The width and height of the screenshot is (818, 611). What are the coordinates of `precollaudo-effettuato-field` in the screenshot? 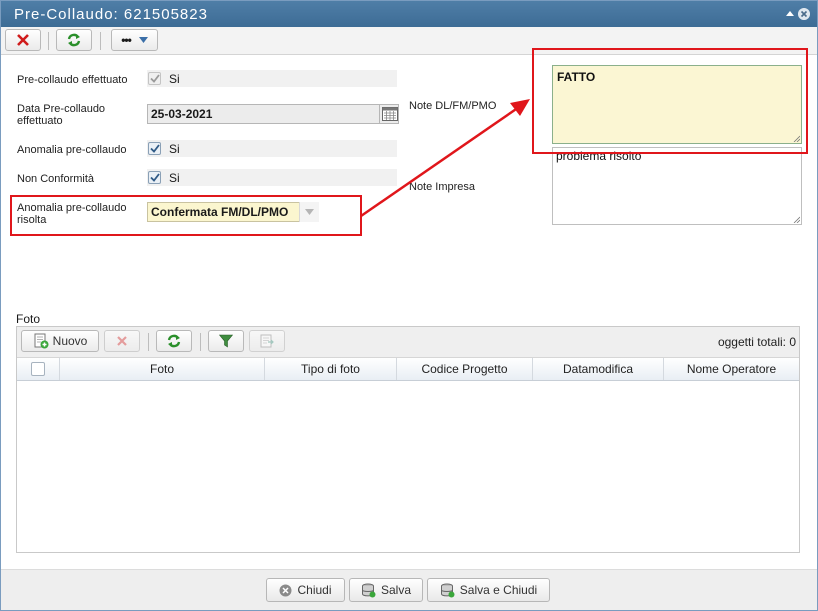 It's located at (272, 78).